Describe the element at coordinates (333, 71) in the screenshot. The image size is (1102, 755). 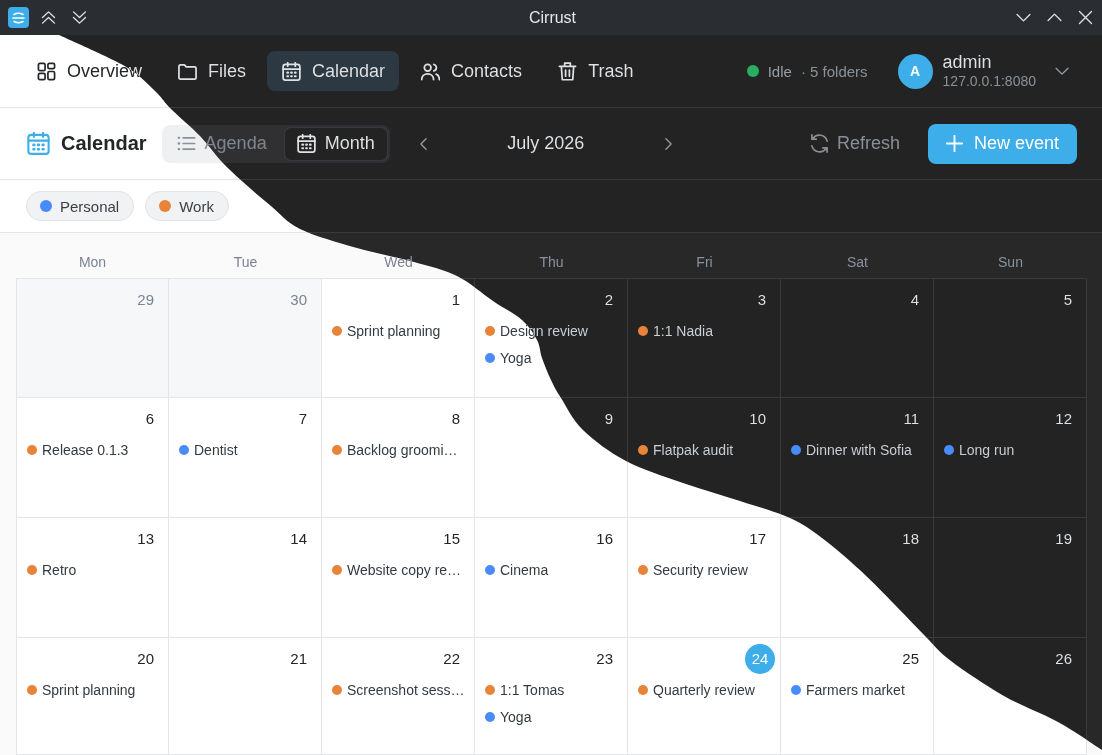
I see `nav-tab: Calendar` at that location.